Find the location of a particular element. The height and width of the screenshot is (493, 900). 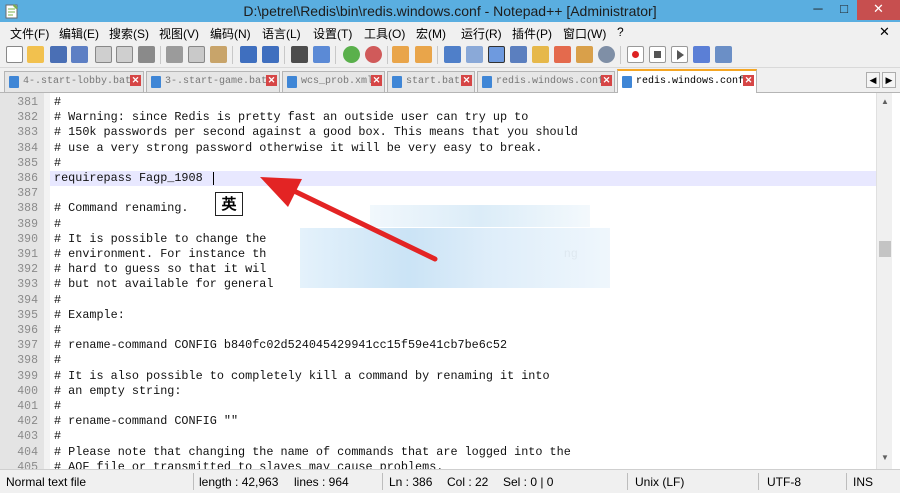

indent-guide-icon is located at coordinates (496, 54).